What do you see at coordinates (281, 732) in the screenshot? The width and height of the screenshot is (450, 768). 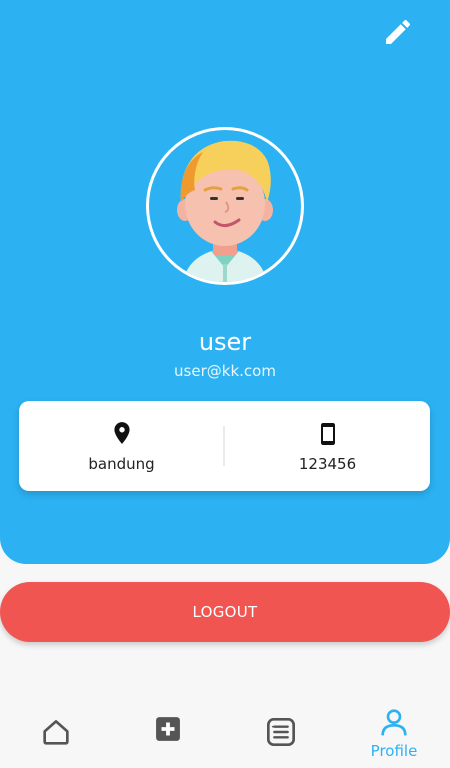 I see `list-icon` at bounding box center [281, 732].